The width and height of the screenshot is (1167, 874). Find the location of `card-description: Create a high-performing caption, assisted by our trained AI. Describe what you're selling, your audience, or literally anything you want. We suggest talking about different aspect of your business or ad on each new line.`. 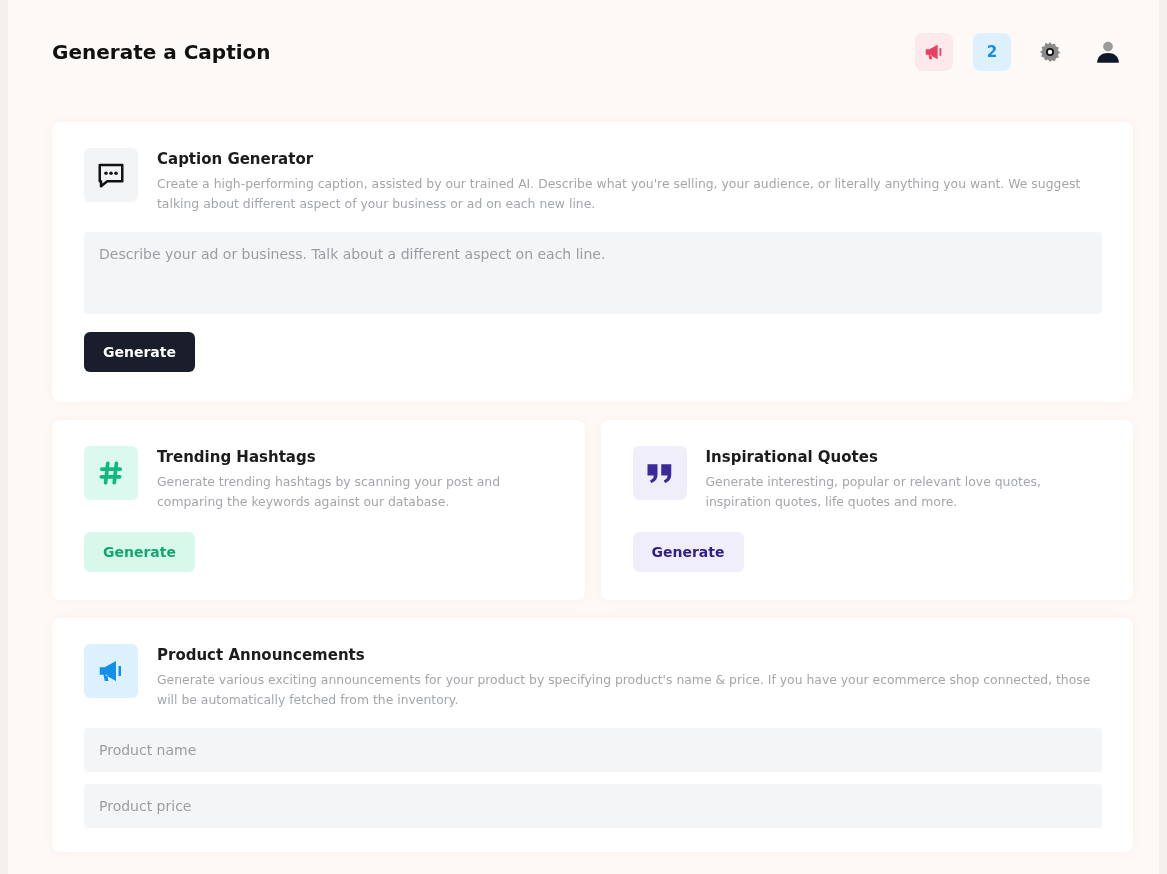

card-description: Create a high-performing caption, assisted by our trained AI. Describe what you're selling, your audience, or literally anything you want. We suggest talking about different aspect of your business or ad on each new line. is located at coordinates (619, 194).